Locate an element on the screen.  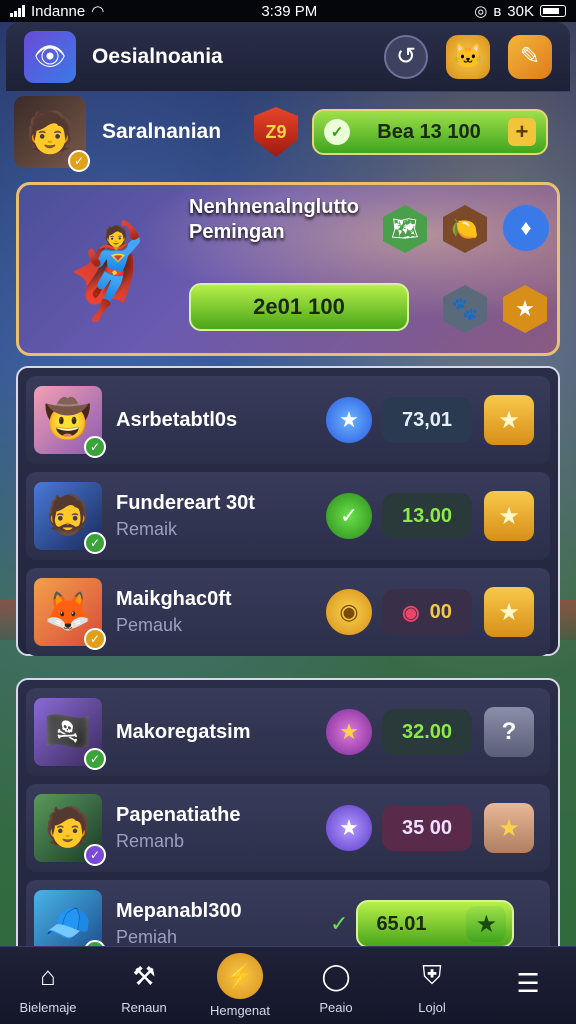
avatar: 🦊 ✓ is located at coordinates (70, 614).